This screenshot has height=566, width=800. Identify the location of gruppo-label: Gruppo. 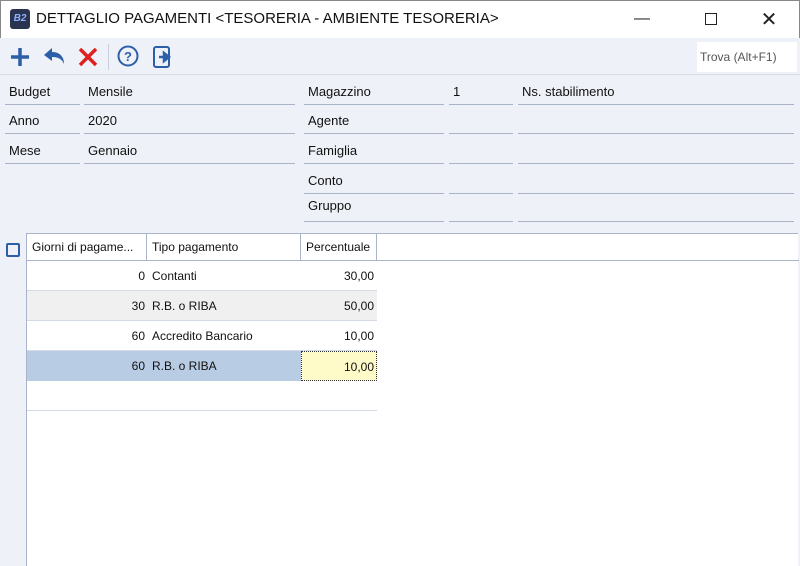
(374, 207).